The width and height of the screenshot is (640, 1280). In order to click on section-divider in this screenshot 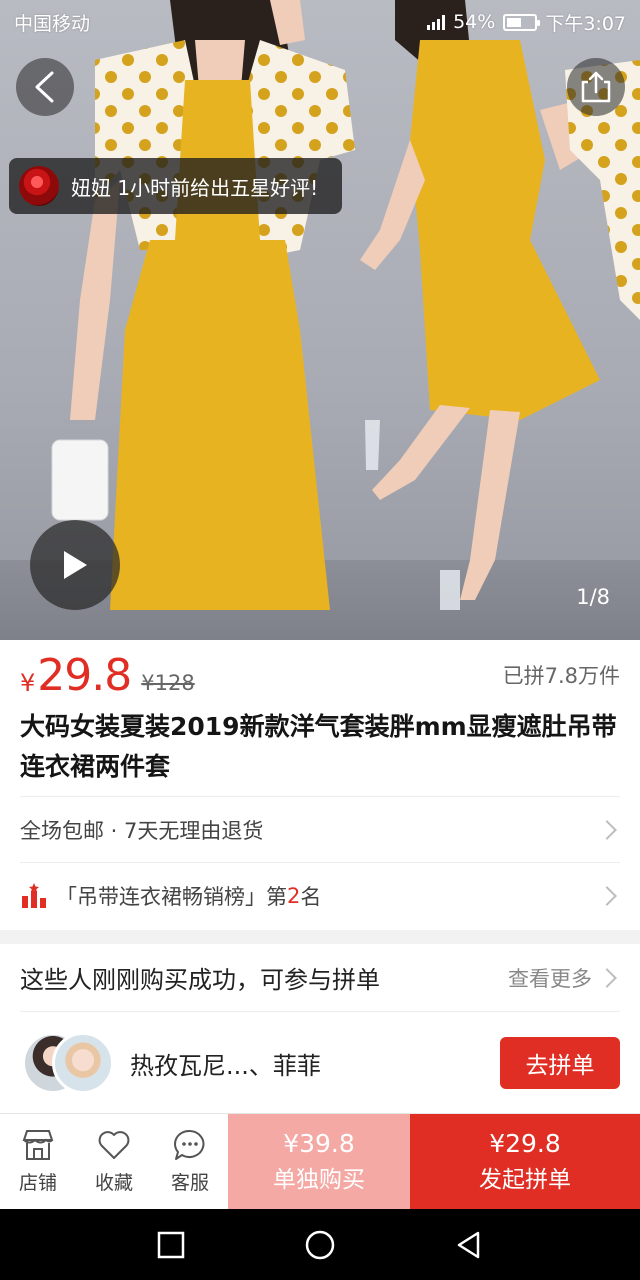, I will do `click(320, 937)`.